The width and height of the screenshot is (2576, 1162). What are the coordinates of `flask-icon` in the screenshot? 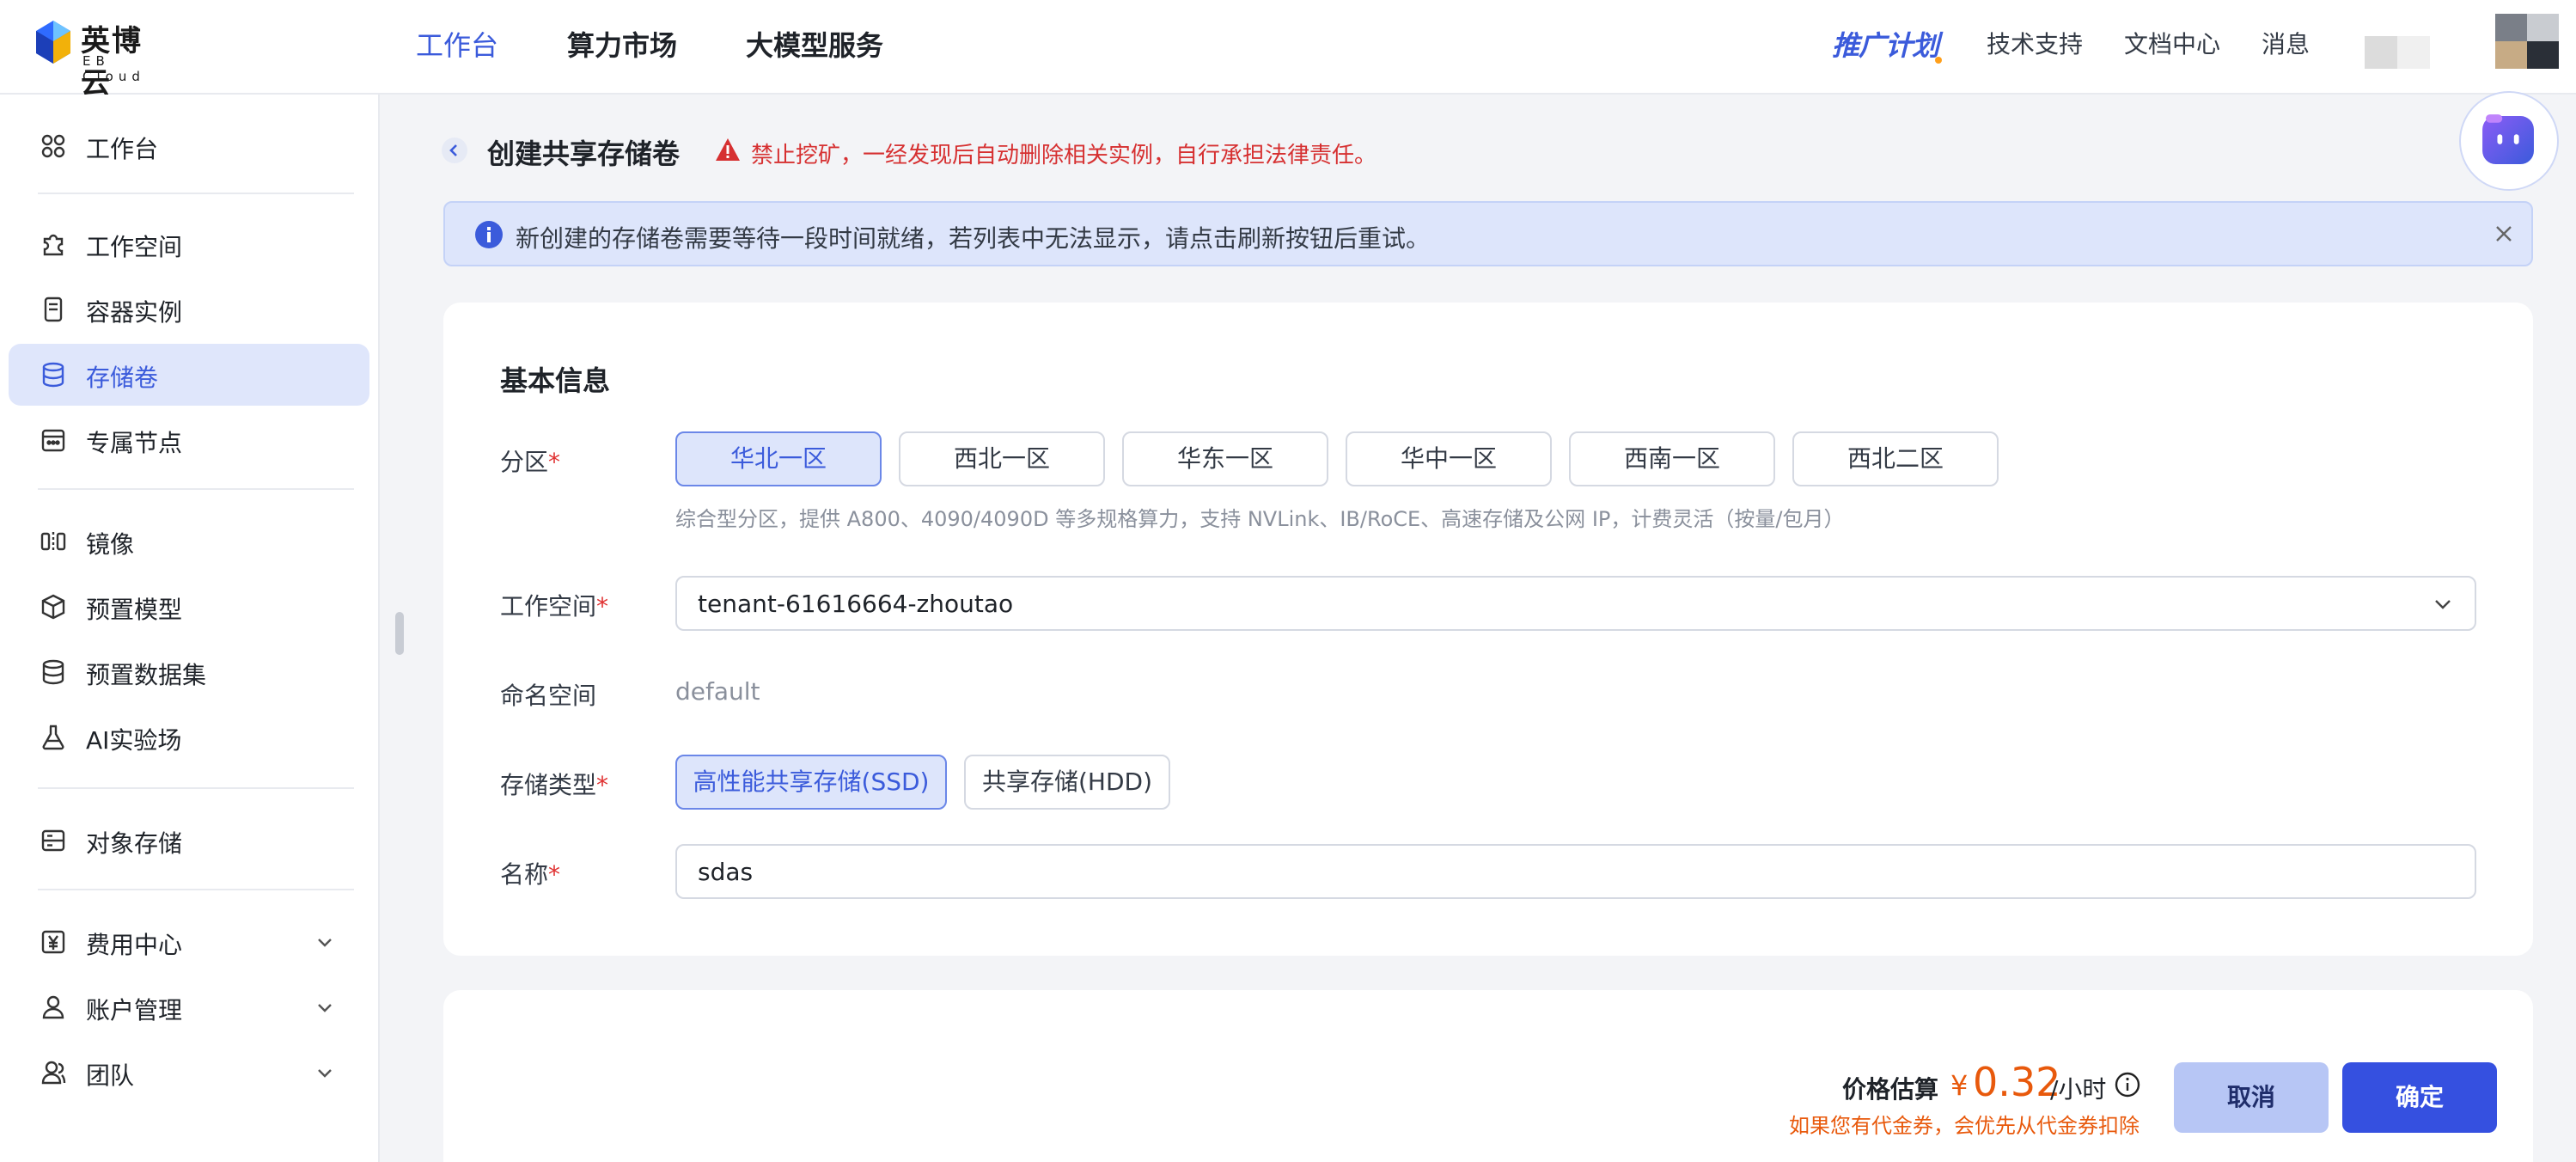 It's located at (53, 738).